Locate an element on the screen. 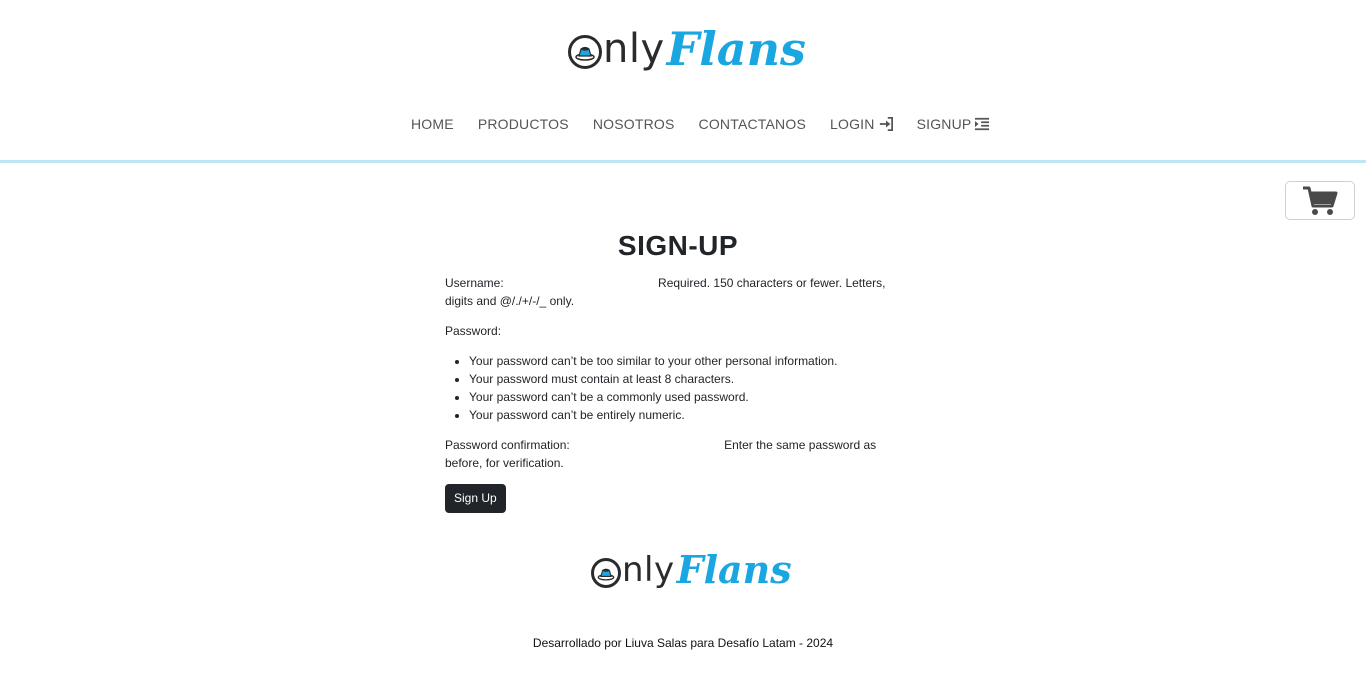  sign-in-icon is located at coordinates (886, 124).